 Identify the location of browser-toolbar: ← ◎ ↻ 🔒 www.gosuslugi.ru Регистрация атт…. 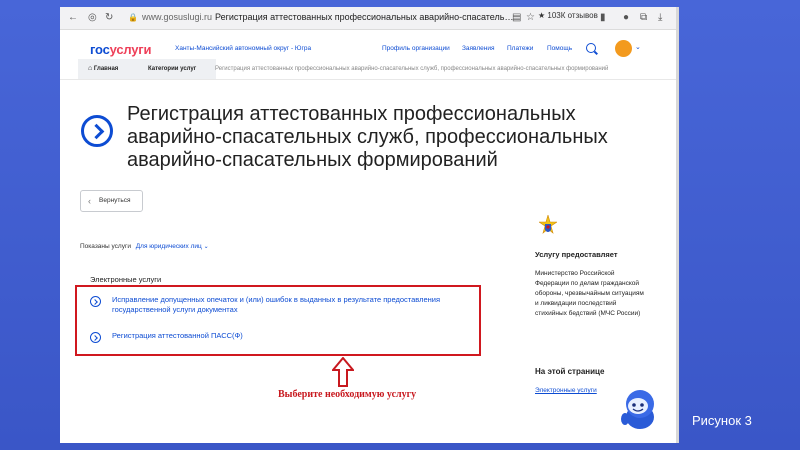
(369, 18).